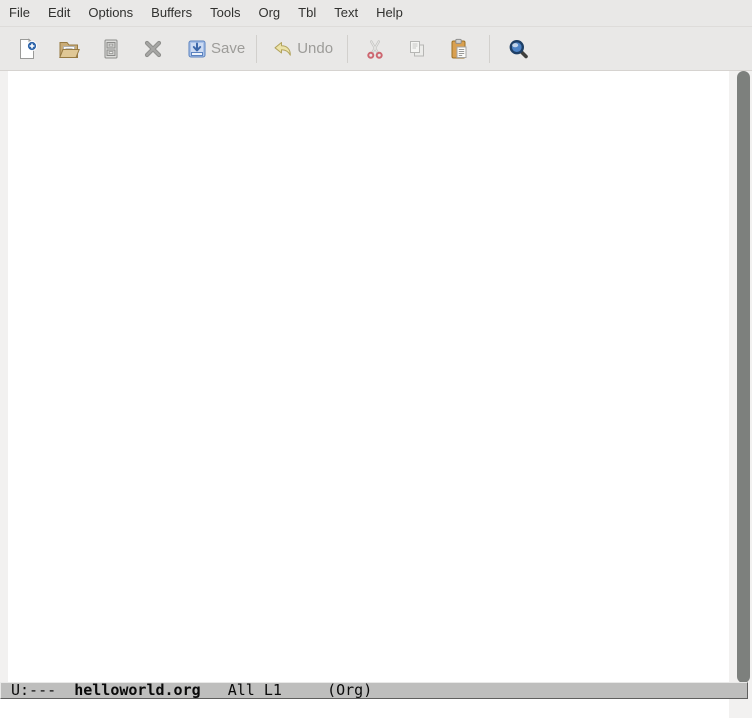 The height and width of the screenshot is (718, 752). I want to click on save-icon, so click(197, 49).